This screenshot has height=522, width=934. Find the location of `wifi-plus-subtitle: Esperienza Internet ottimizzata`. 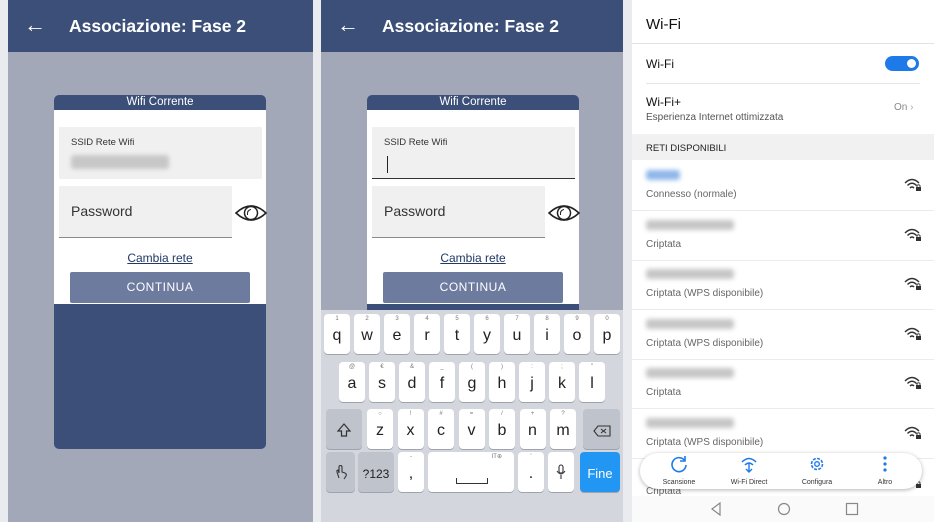

wifi-plus-subtitle: Esperienza Internet ottimizzata is located at coordinates (715, 117).